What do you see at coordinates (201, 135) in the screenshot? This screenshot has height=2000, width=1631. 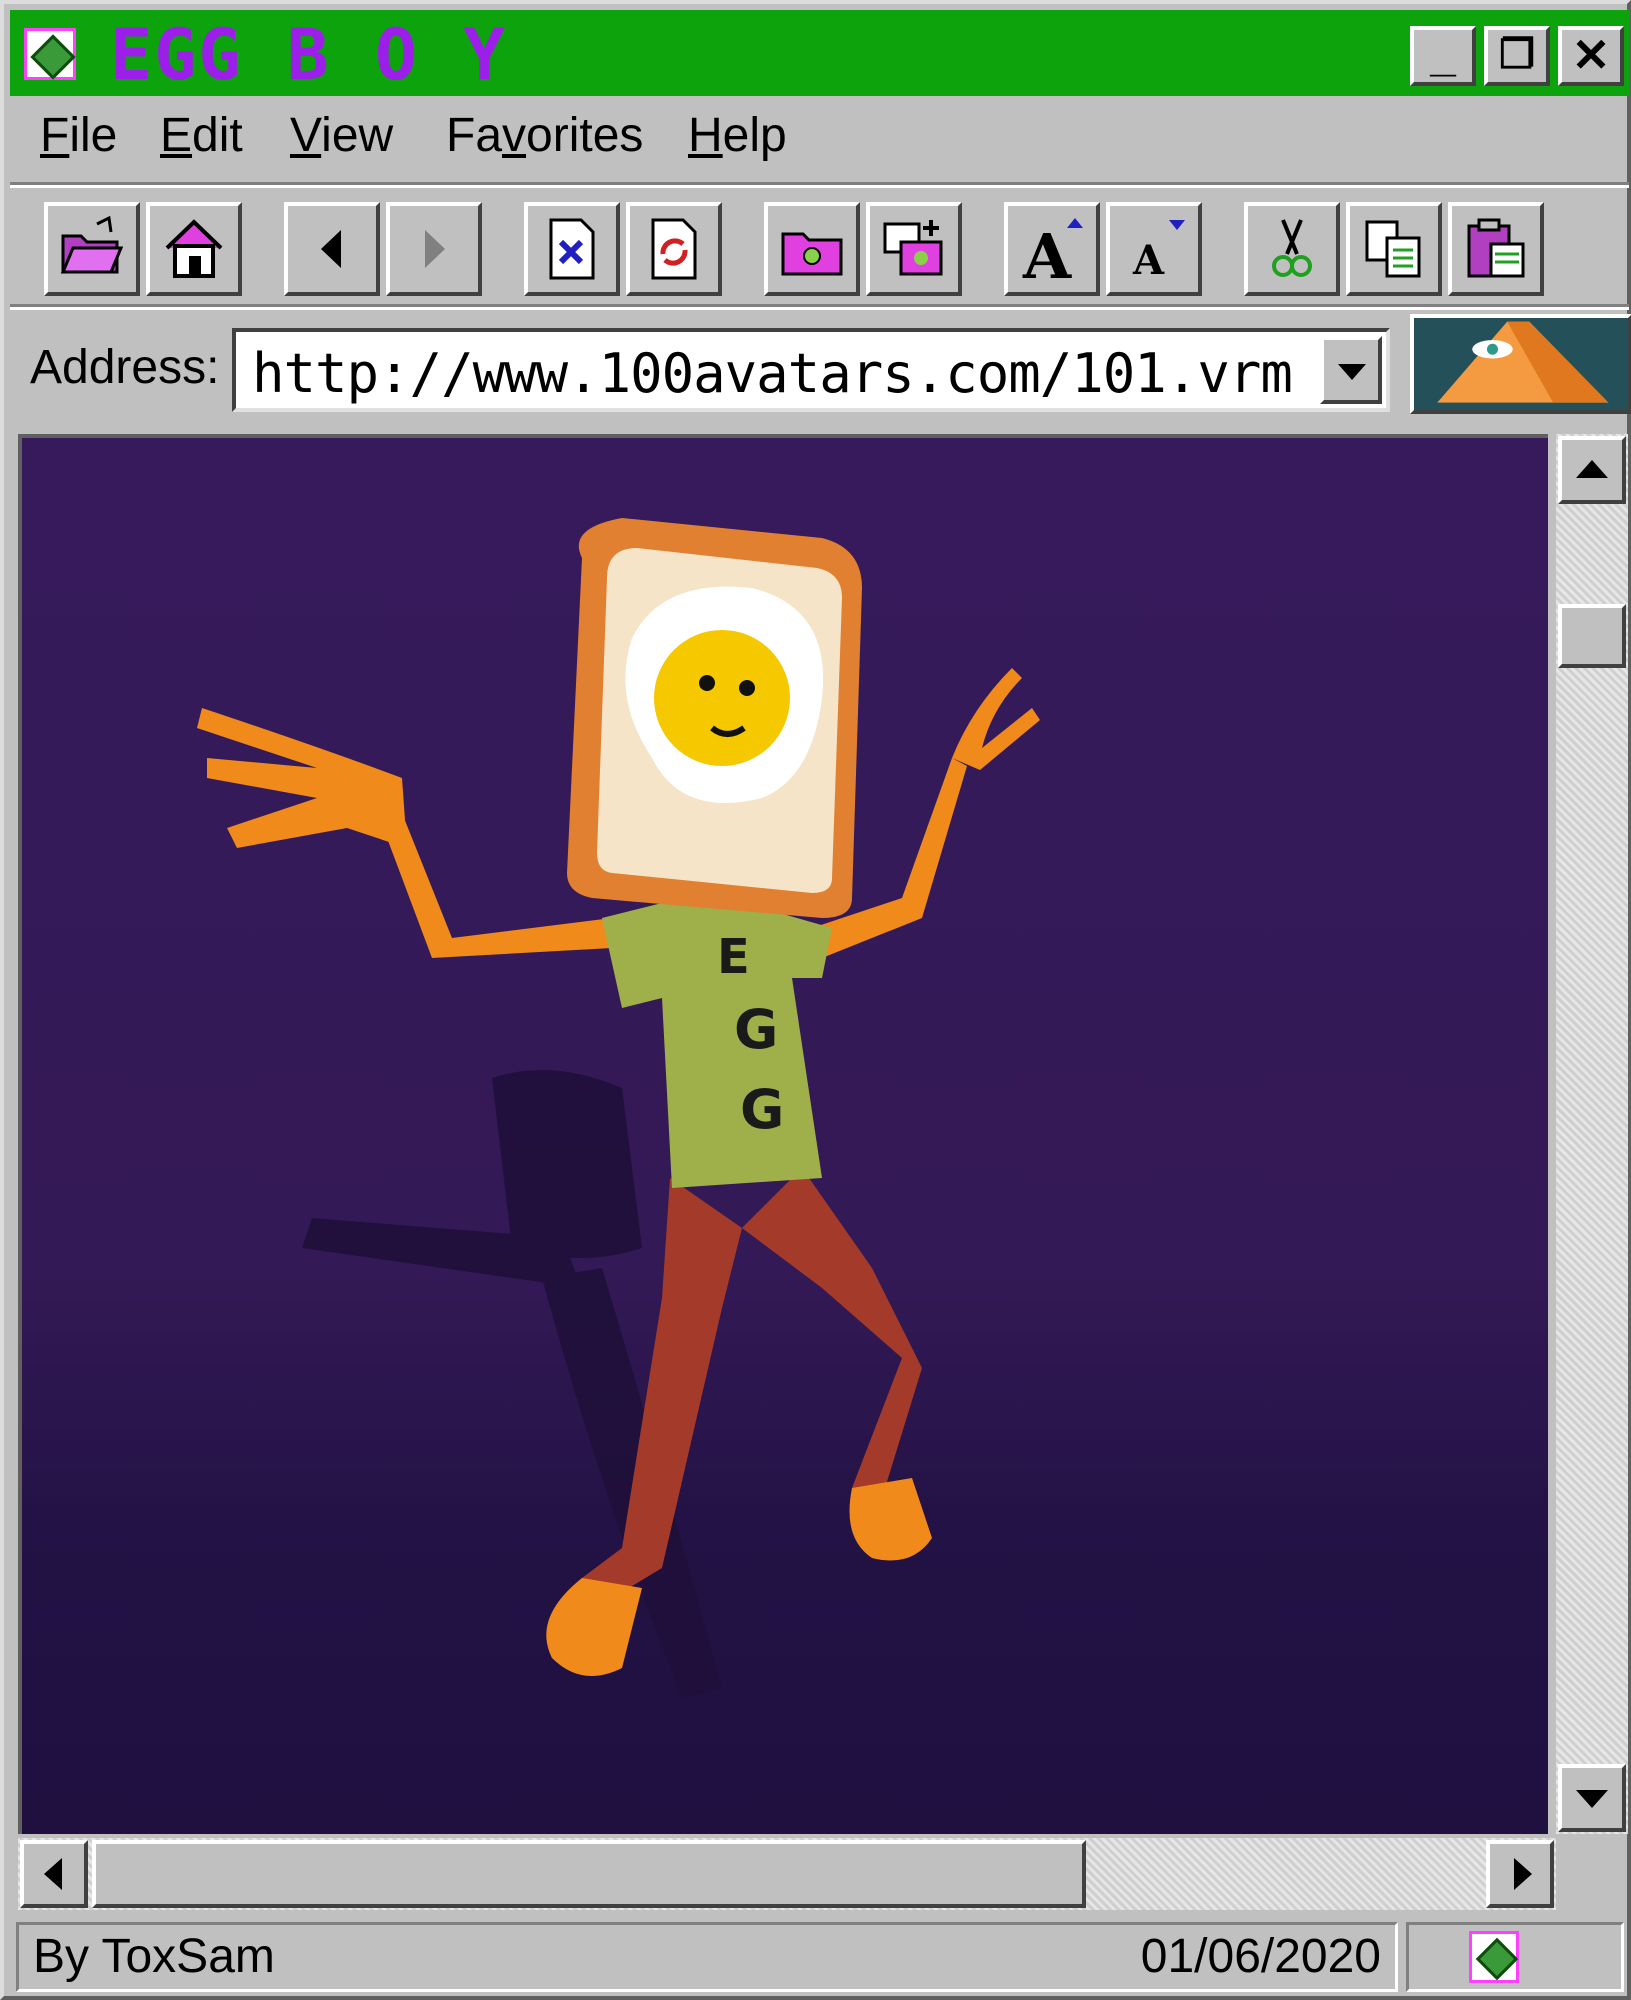 I see `menu-edit: Edit` at bounding box center [201, 135].